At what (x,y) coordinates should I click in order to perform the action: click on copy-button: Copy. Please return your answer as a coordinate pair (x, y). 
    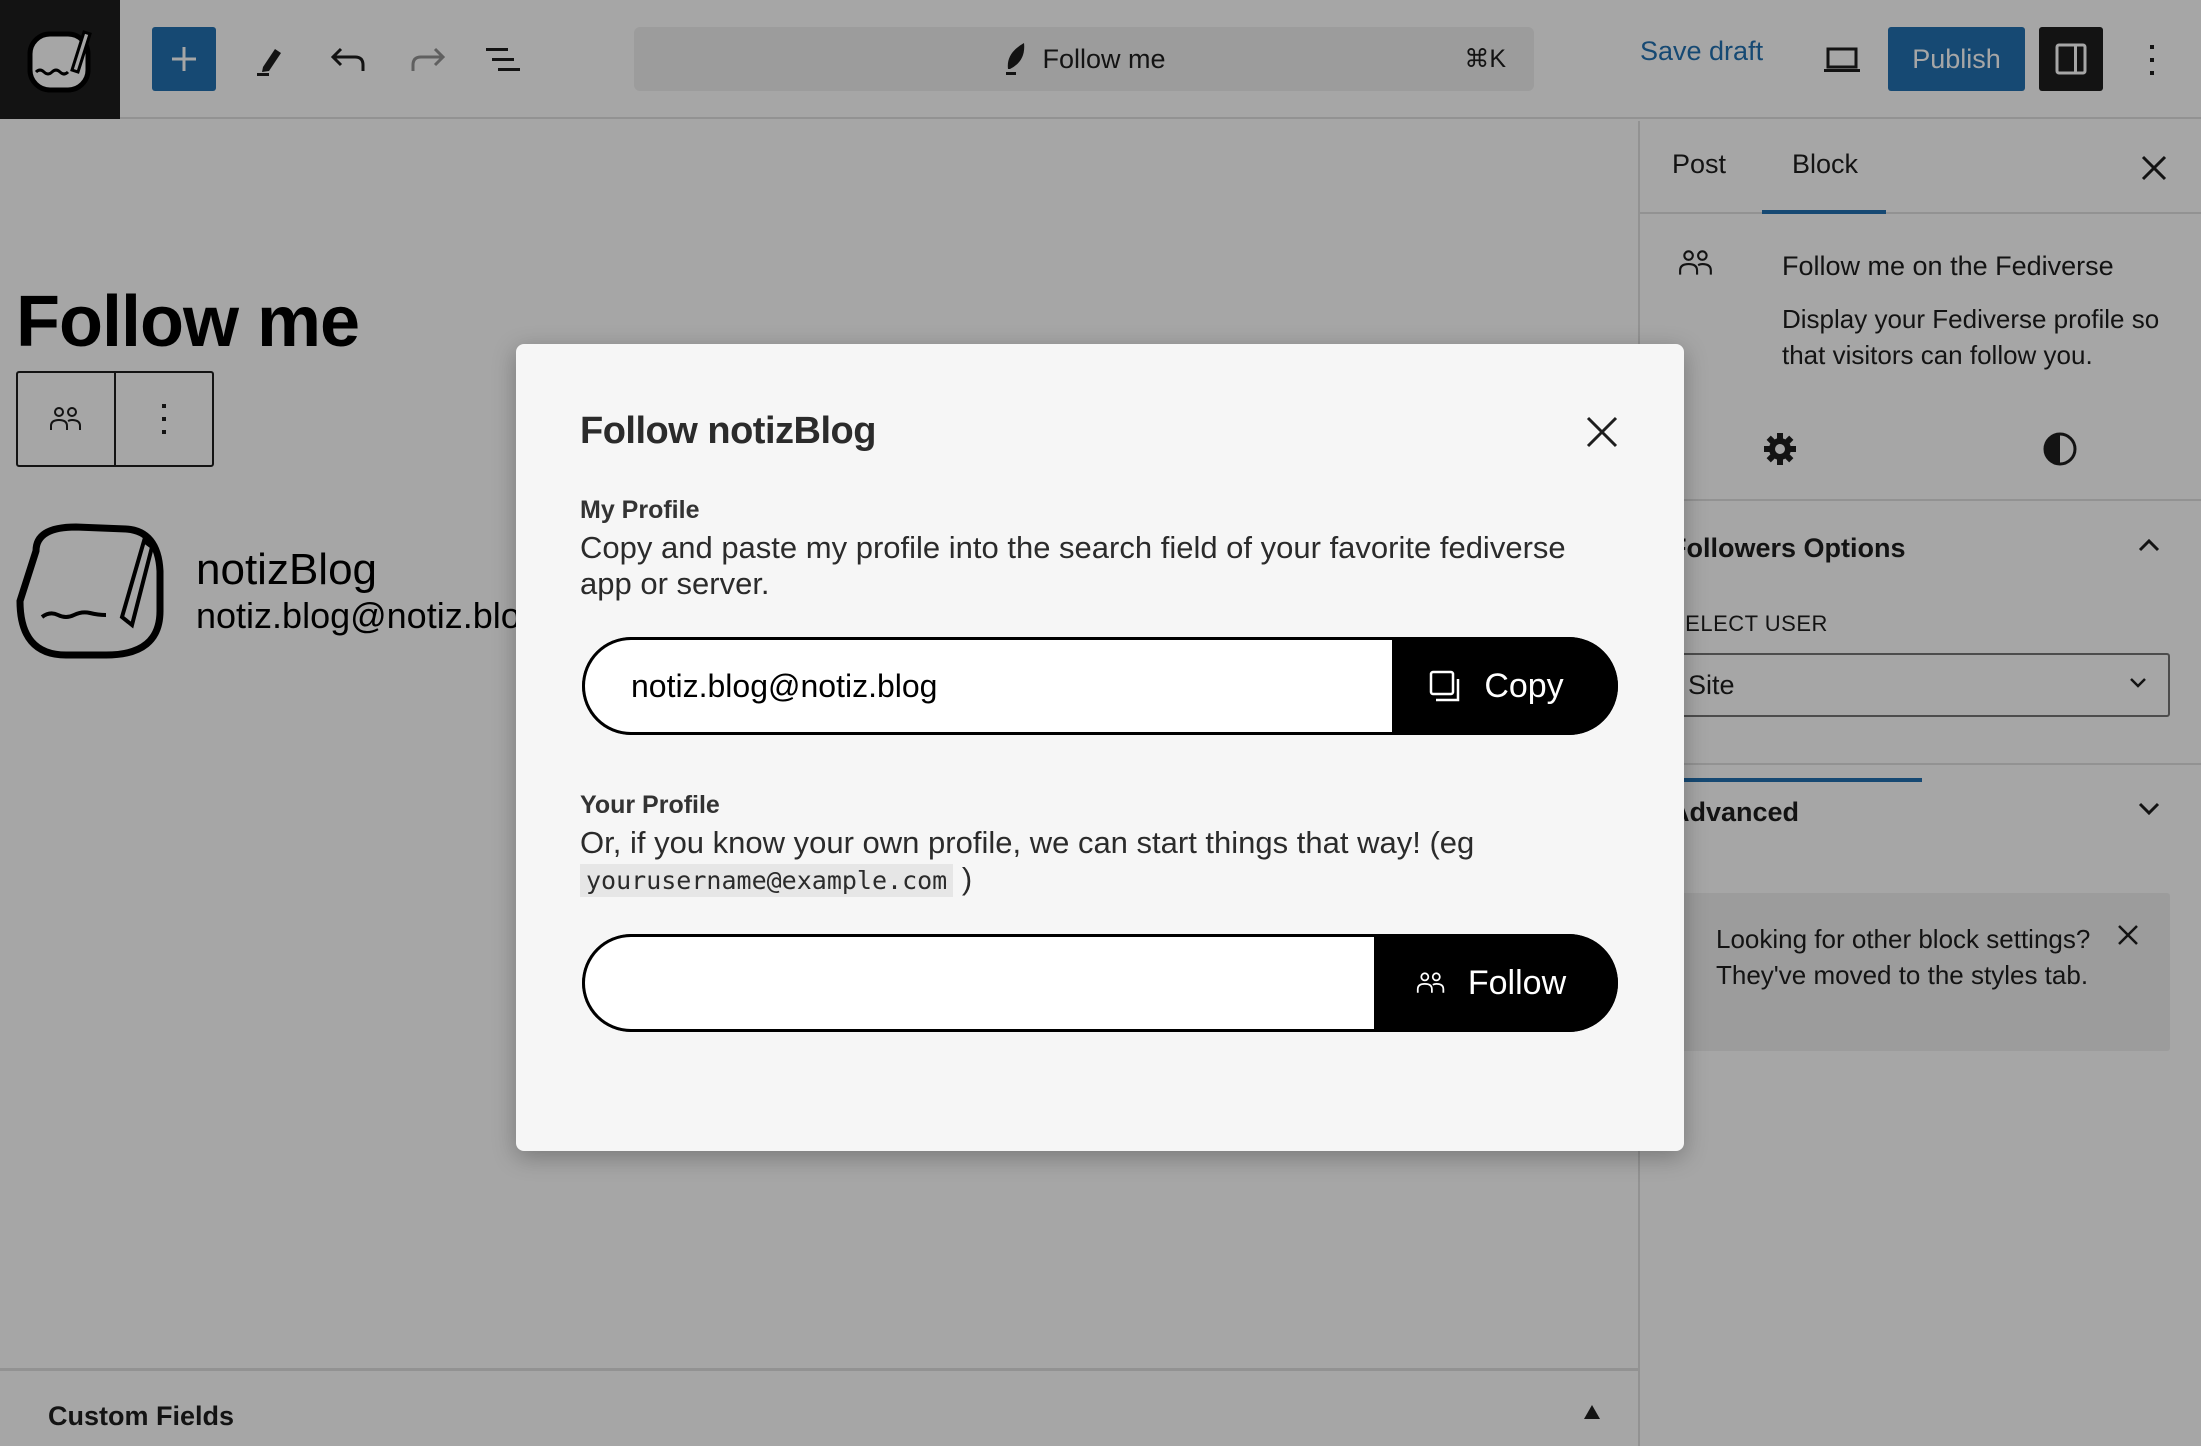
    Looking at the image, I should click on (1505, 686).